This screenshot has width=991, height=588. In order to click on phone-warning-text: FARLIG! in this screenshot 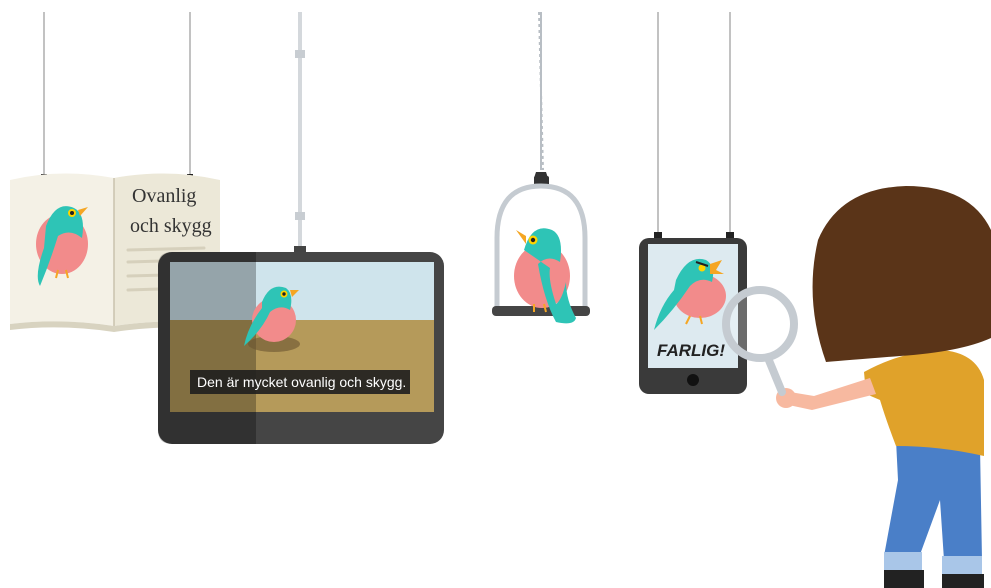, I will do `click(691, 350)`.